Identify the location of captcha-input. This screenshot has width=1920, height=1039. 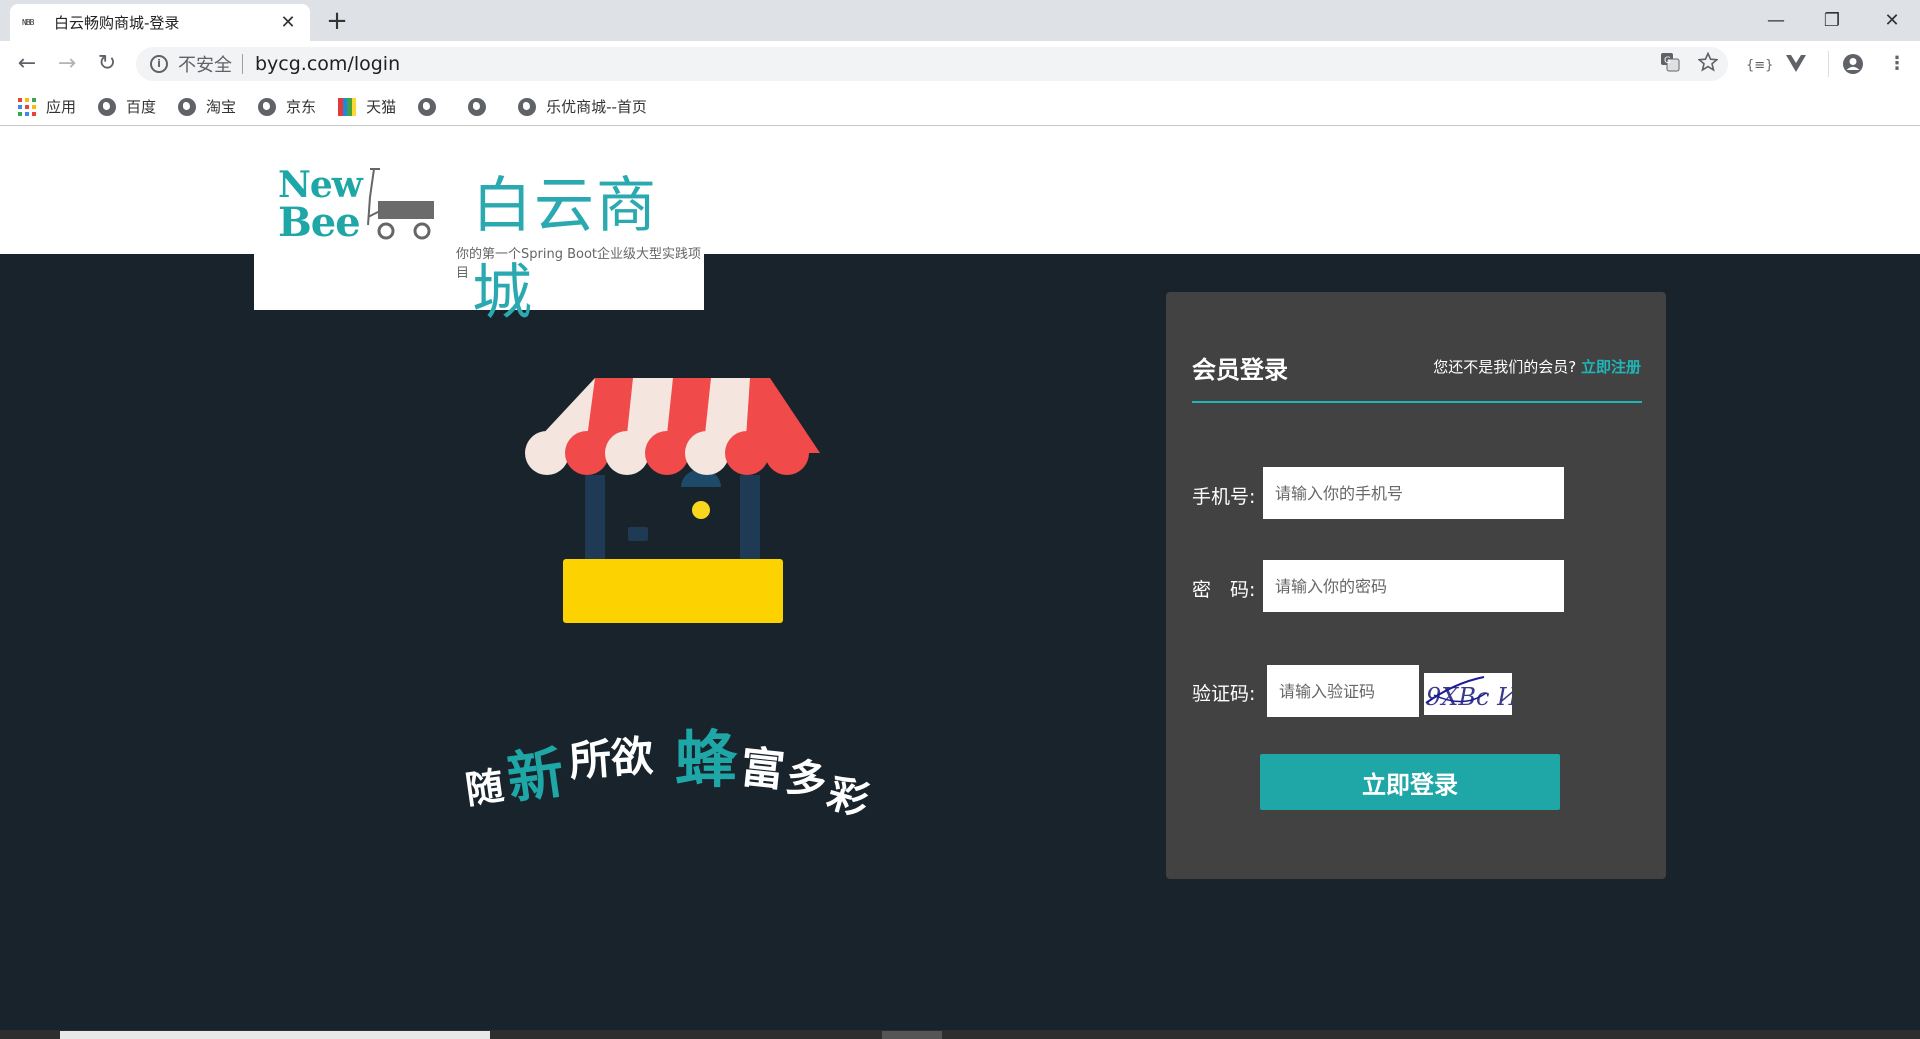
(1343, 691).